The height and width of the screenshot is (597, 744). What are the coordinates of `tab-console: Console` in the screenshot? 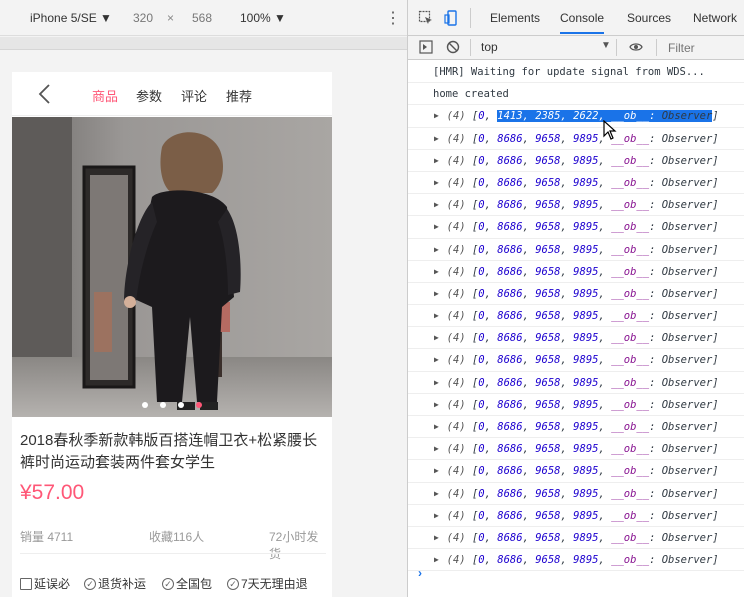 It's located at (582, 22).